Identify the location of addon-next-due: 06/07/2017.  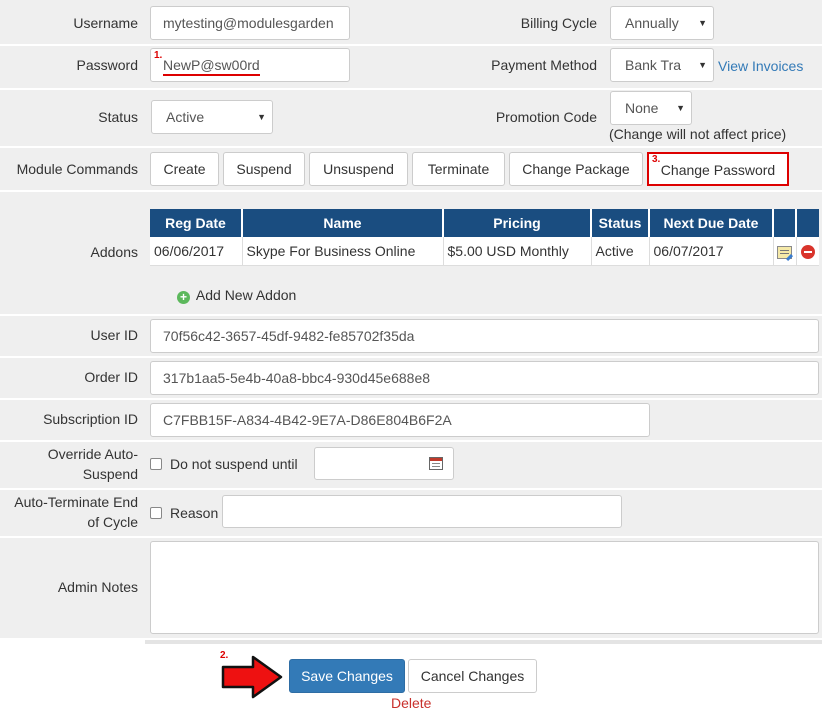
(711, 251).